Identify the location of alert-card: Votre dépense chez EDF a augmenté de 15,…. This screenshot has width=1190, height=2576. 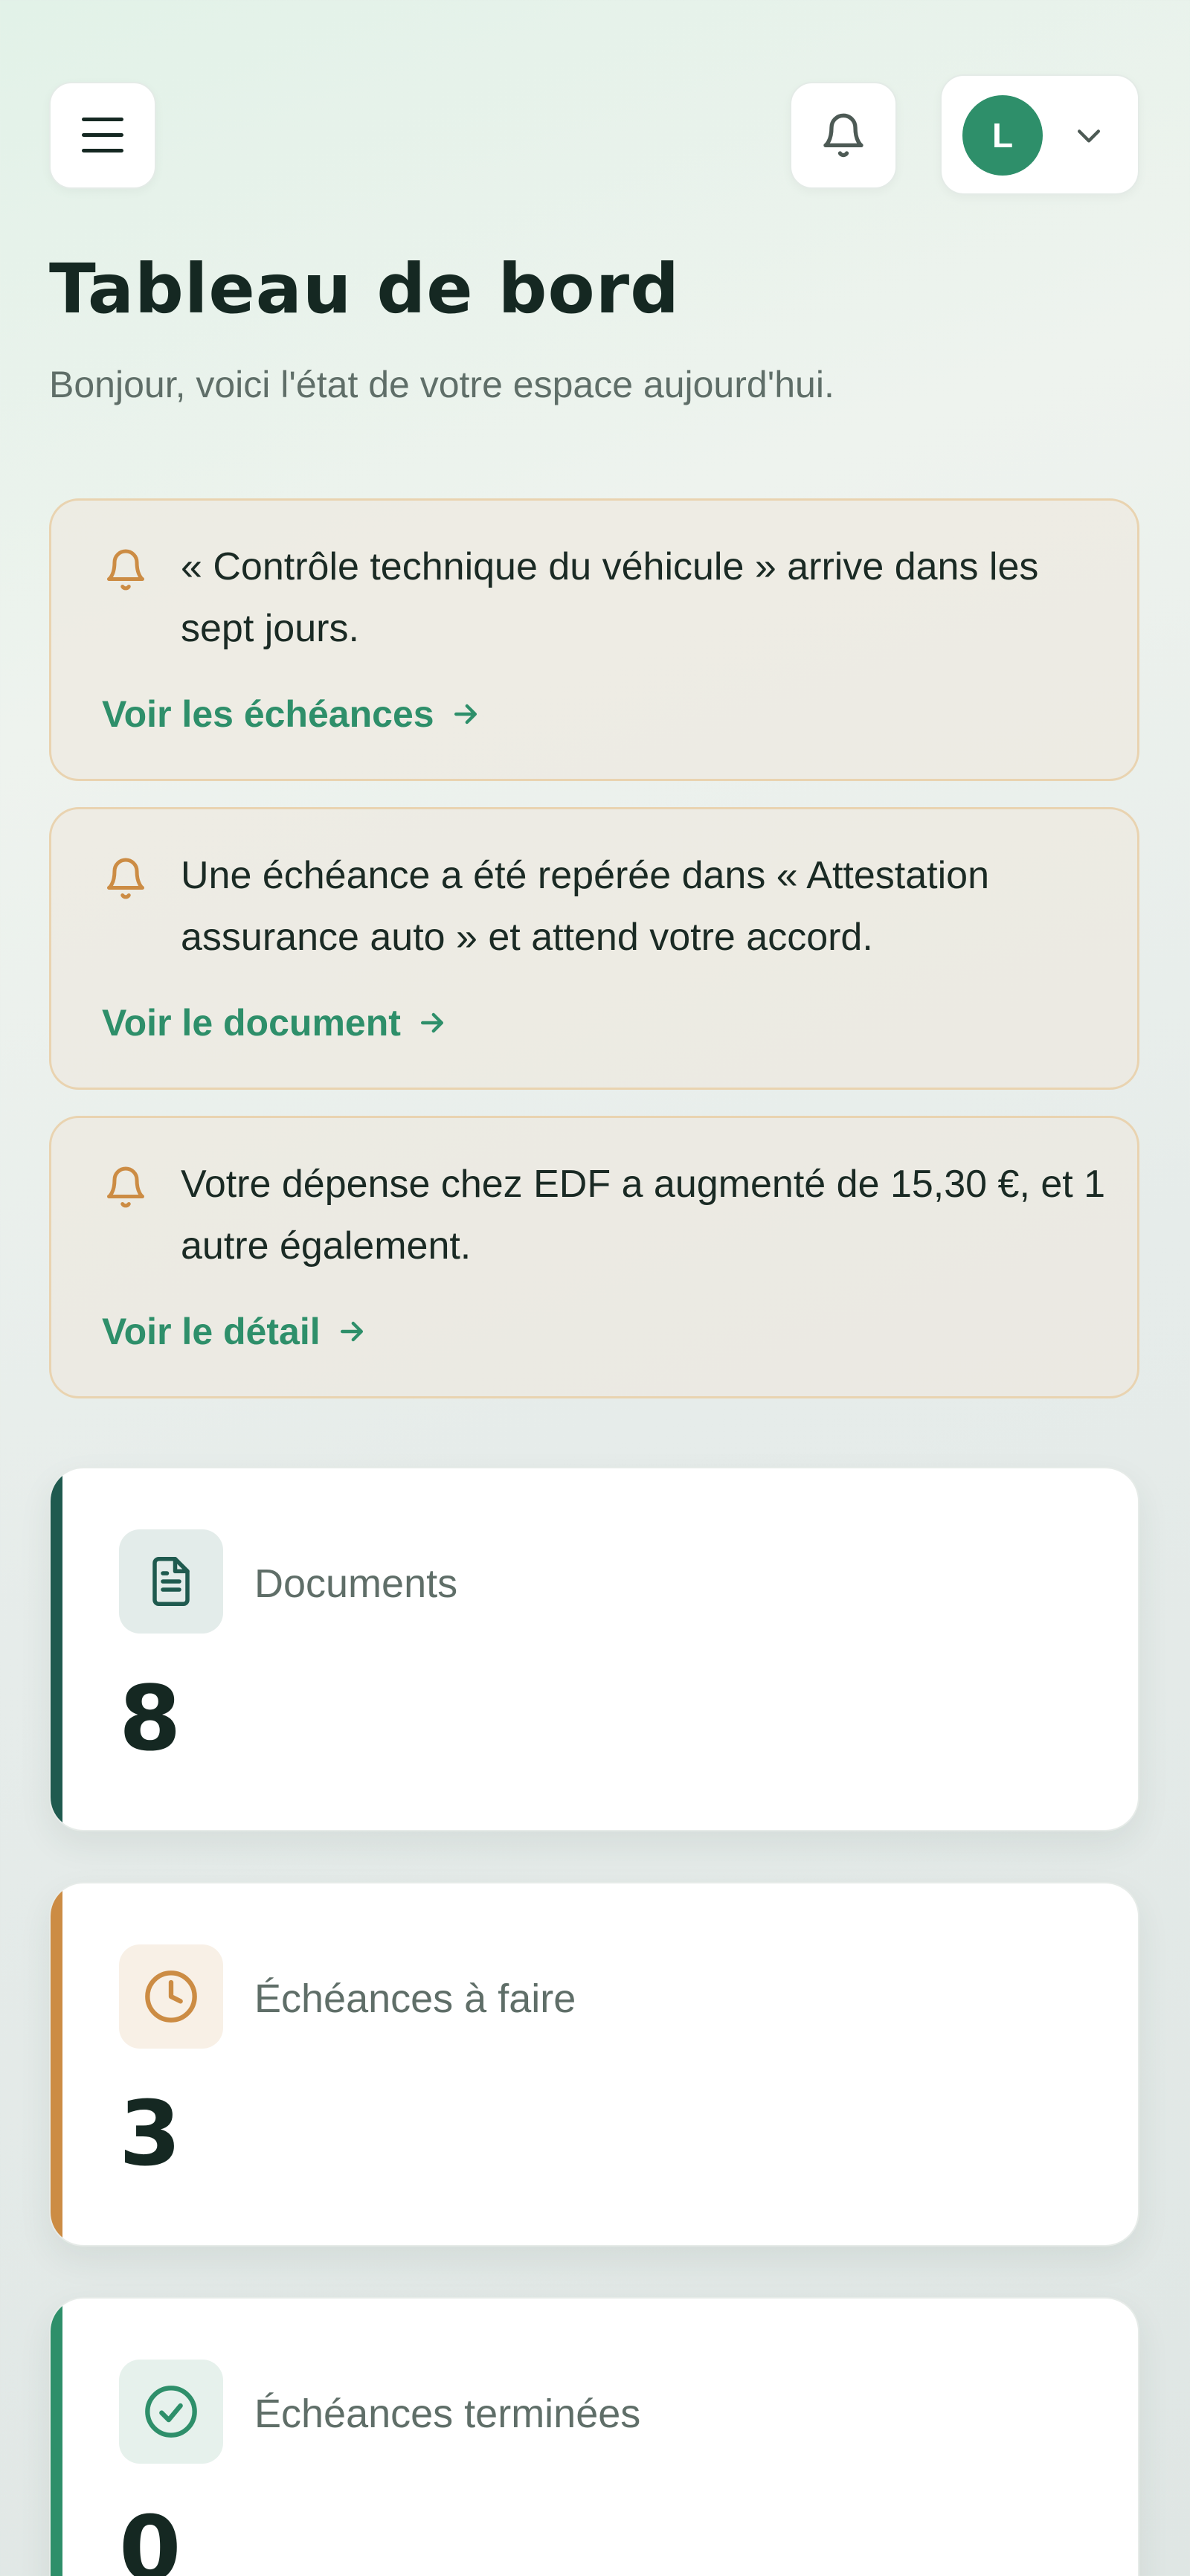
(594, 1257).